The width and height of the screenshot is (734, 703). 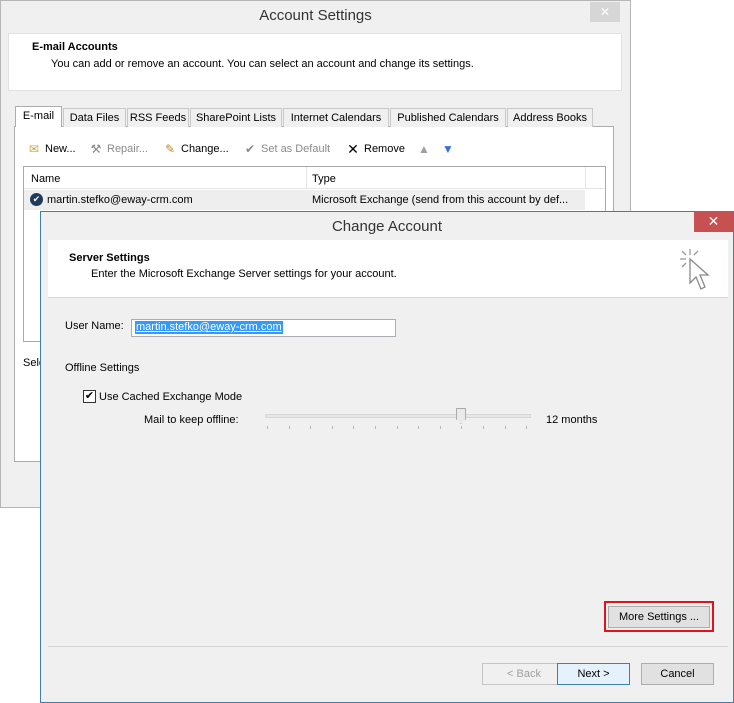 I want to click on mail-offline-label: Mail to keep offline:, so click(x=191, y=420).